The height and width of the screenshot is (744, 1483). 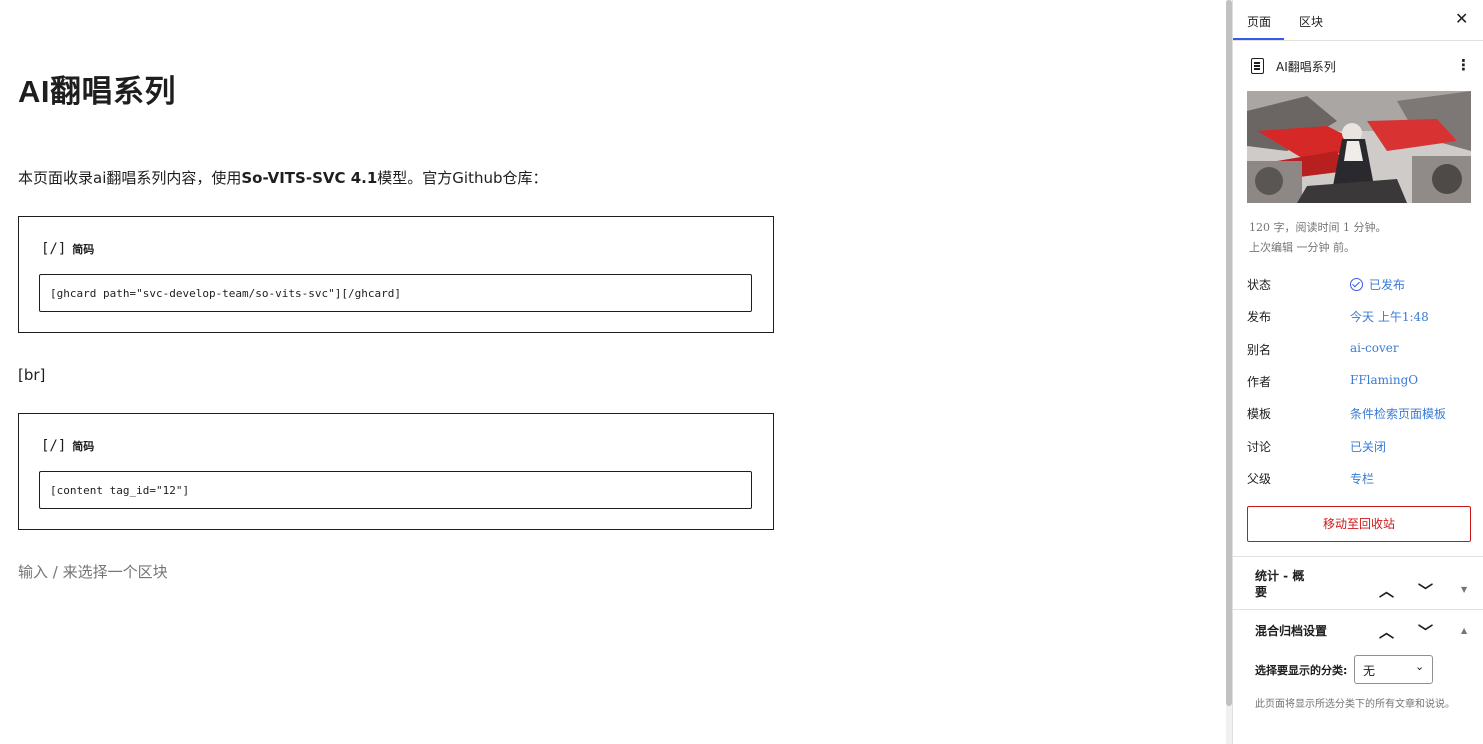 I want to click on more-options-icon: ⋮, so click(x=1463, y=65).